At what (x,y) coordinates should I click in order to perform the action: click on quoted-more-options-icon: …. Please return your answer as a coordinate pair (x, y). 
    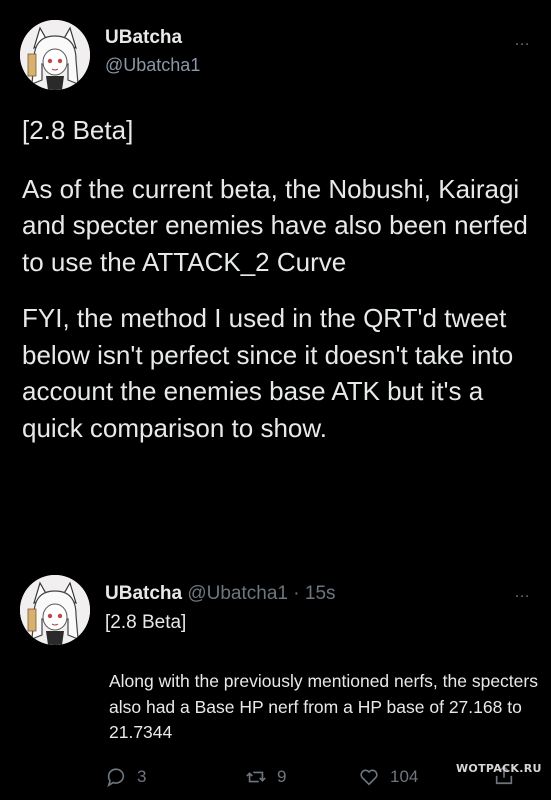
    Looking at the image, I should click on (522, 593).